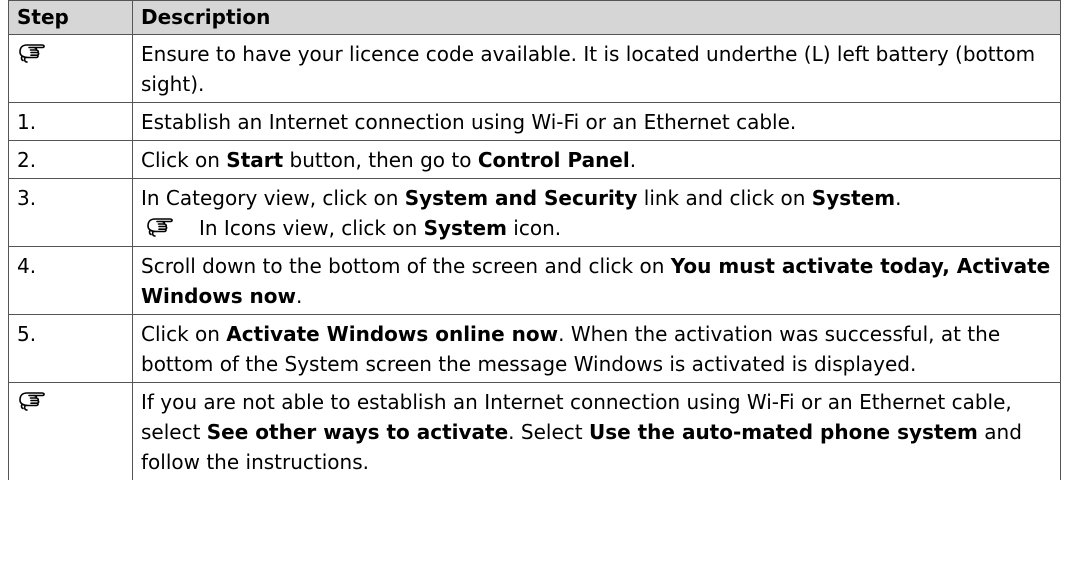 The height and width of the screenshot is (574, 1076). Describe the element at coordinates (70, 212) in the screenshot. I see `step-cell: 3.` at that location.